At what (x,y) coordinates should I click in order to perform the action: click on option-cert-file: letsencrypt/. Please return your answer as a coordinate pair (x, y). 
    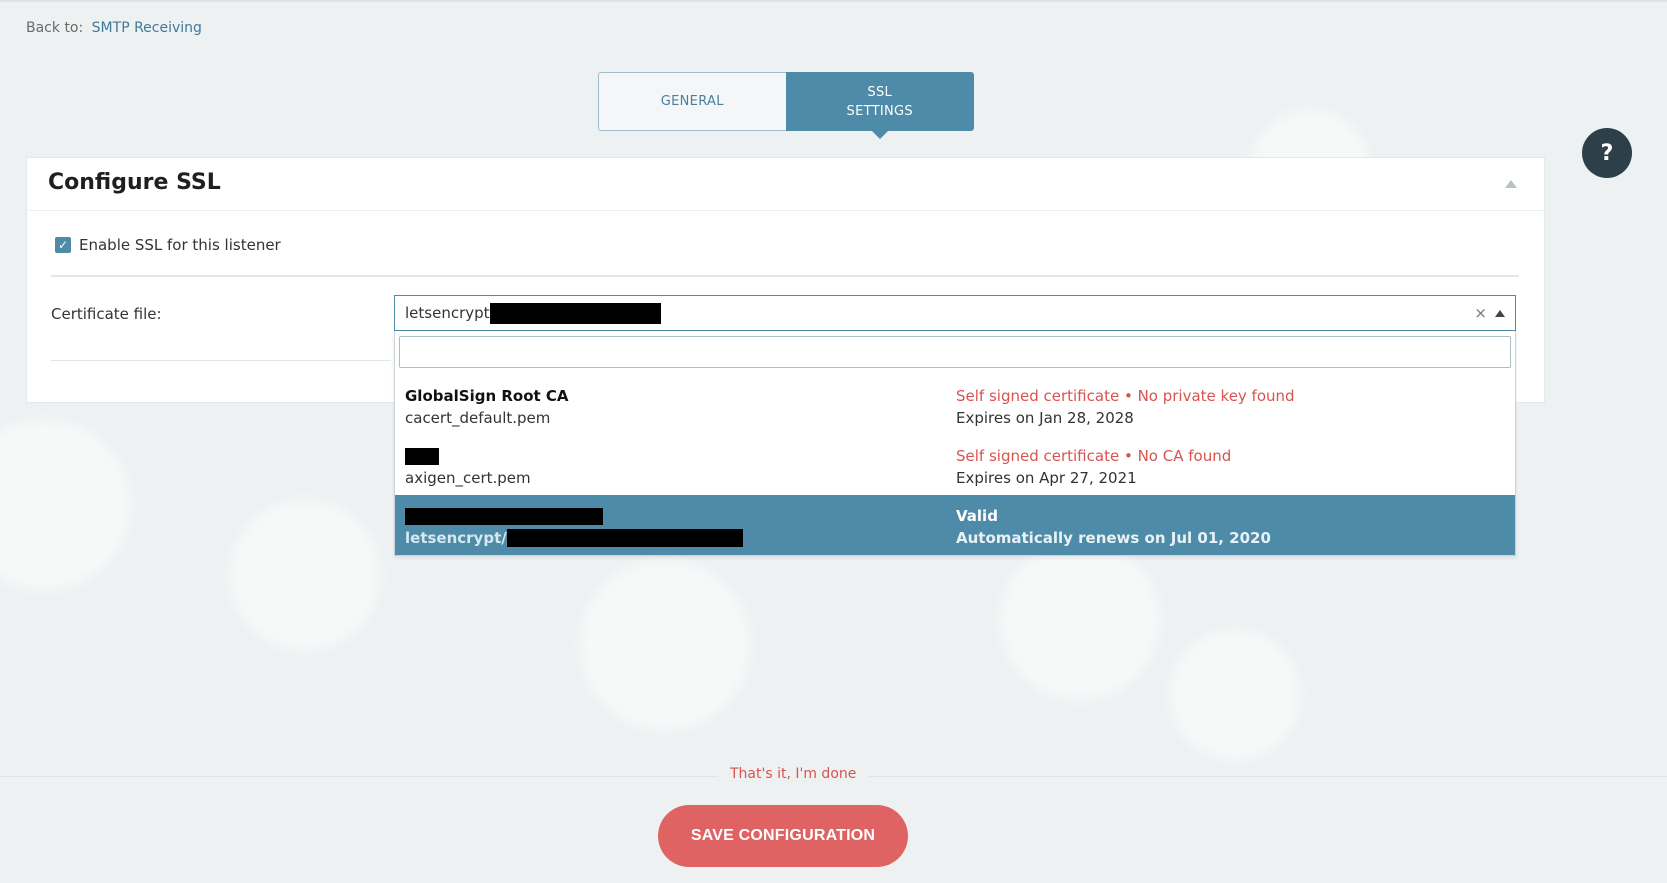
    Looking at the image, I should click on (574, 538).